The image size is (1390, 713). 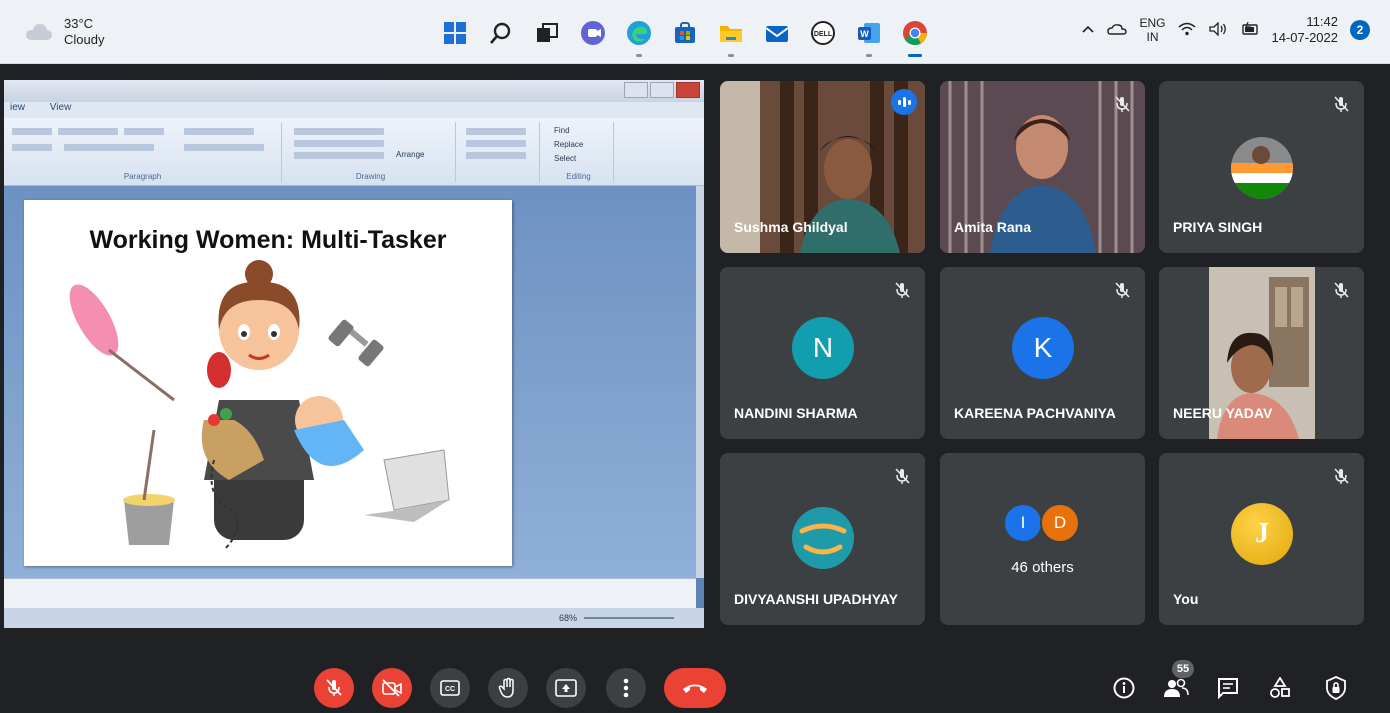 What do you see at coordinates (39, 32) in the screenshot?
I see `cloud-icon` at bounding box center [39, 32].